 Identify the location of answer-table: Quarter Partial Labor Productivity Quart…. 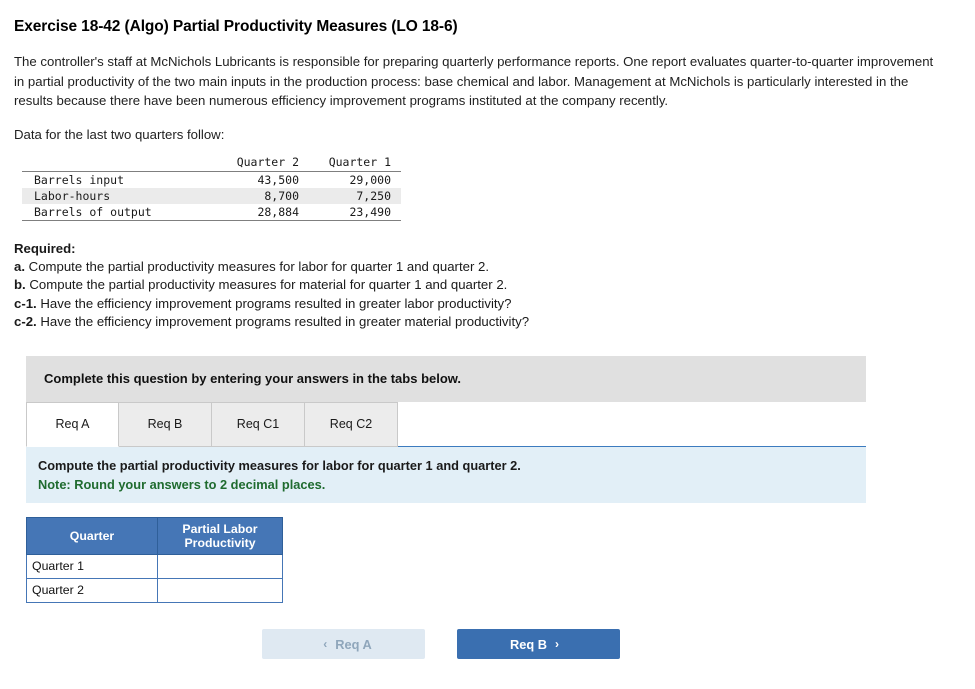
(154, 559).